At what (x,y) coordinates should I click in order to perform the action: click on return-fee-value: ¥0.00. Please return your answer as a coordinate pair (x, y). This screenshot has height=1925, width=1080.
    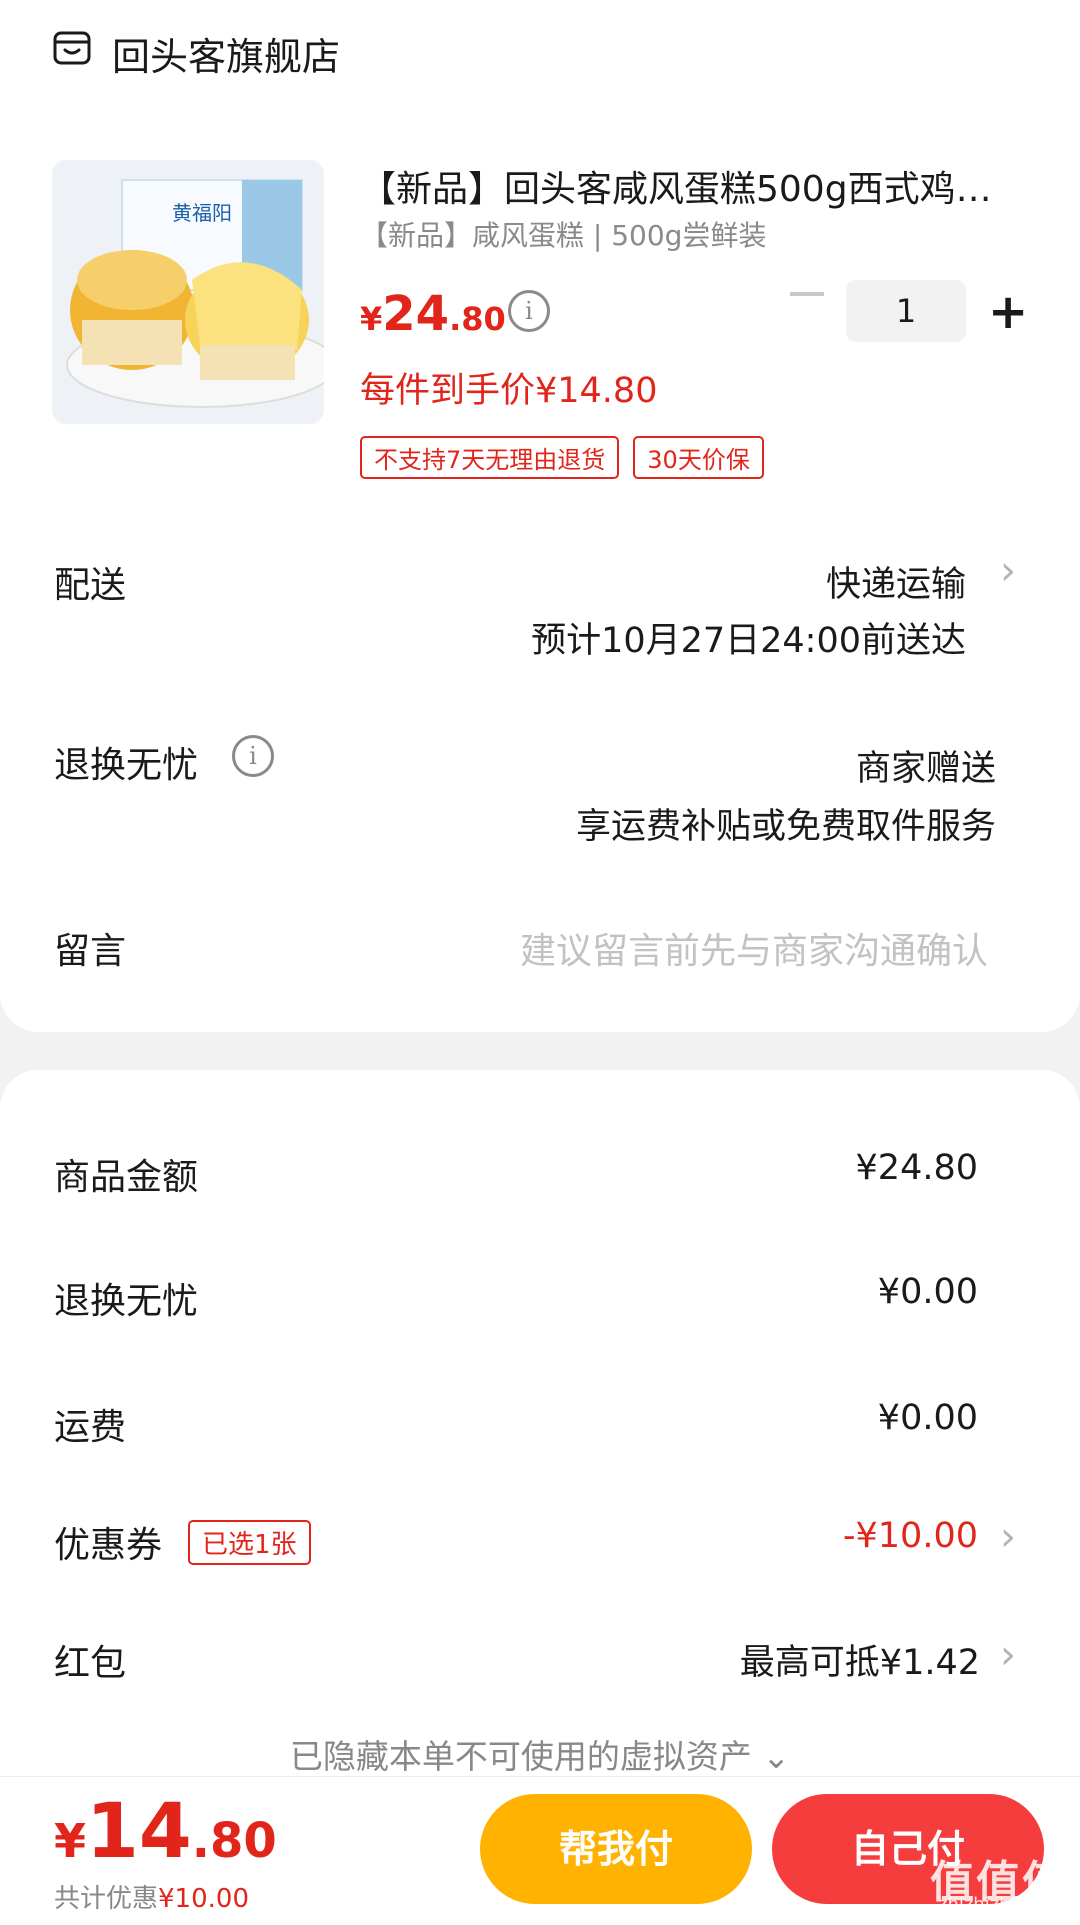
    Looking at the image, I should click on (927, 1292).